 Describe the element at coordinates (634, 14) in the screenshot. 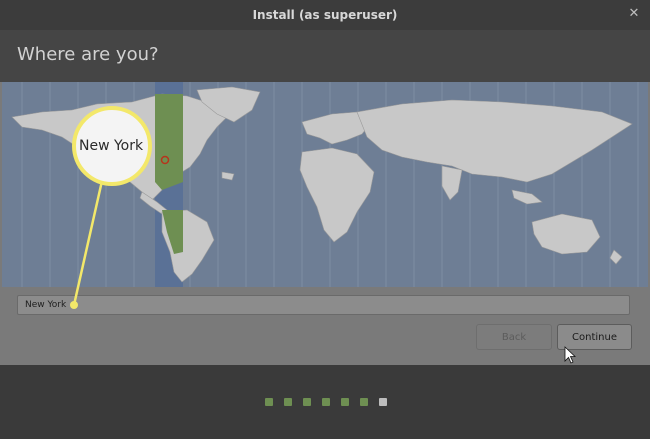

I see `close-icon: ✕` at that location.